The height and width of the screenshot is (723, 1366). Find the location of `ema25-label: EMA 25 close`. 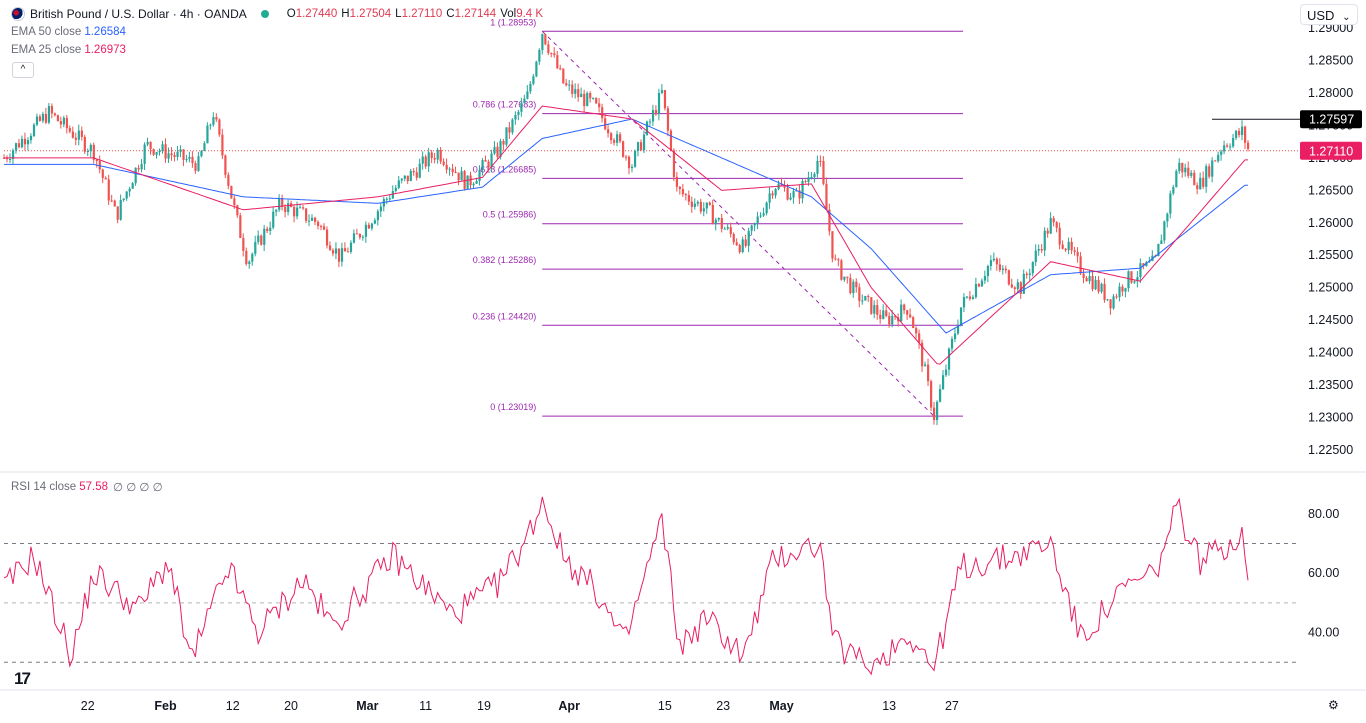

ema25-label: EMA 25 close is located at coordinates (46, 50).